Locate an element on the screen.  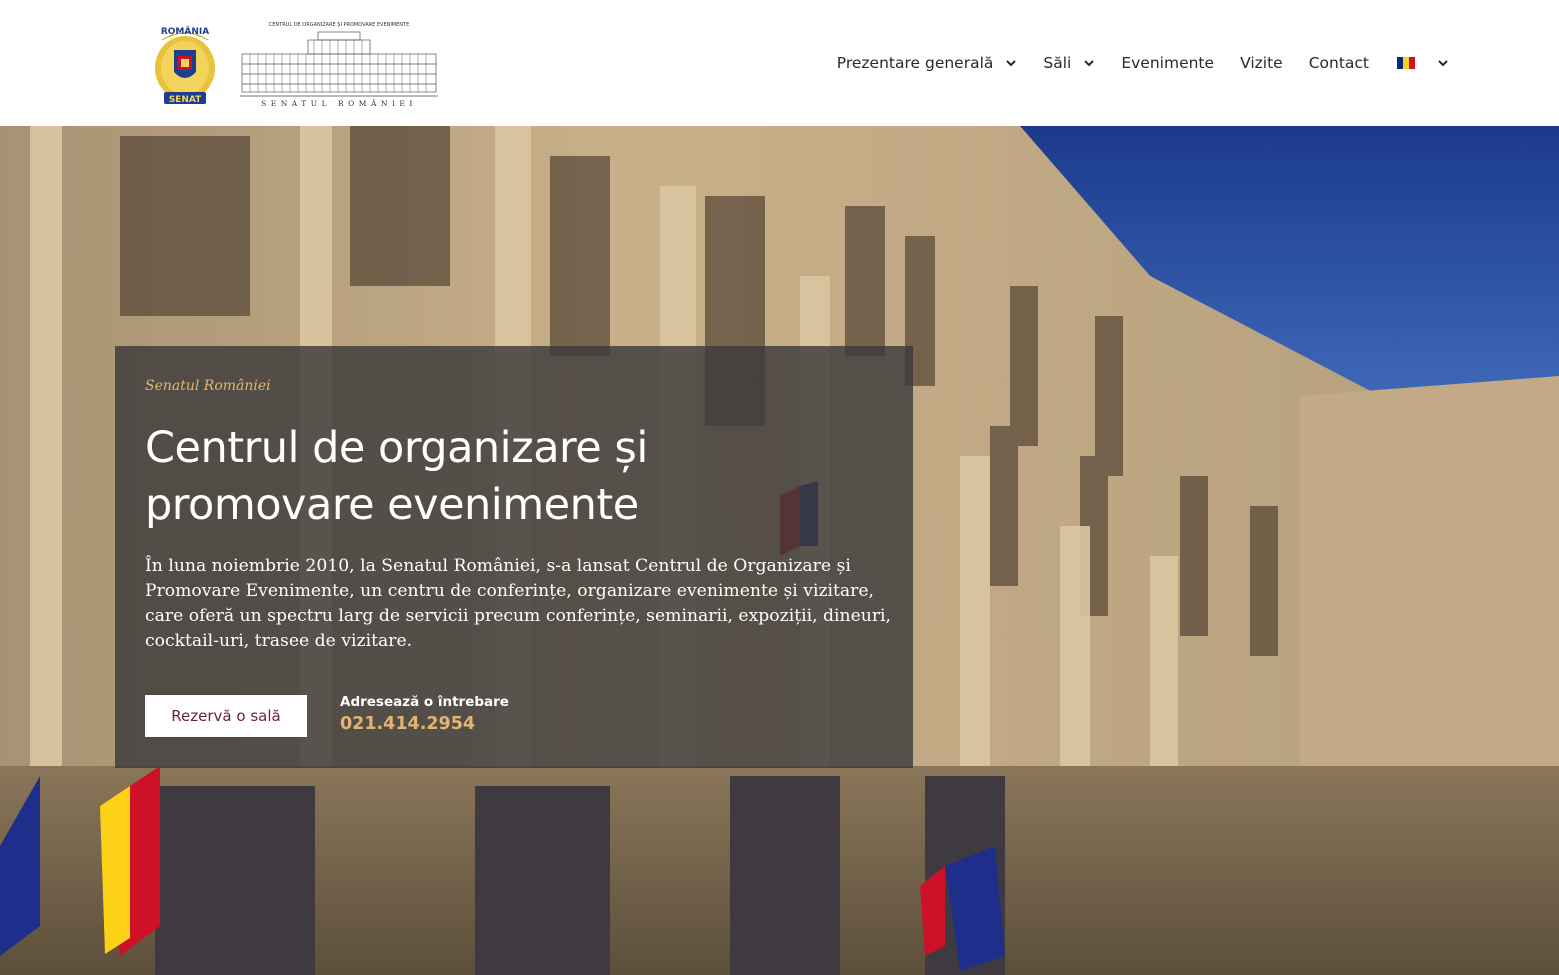
nav-item-overview: Prezentare generală is located at coordinates (927, 63).